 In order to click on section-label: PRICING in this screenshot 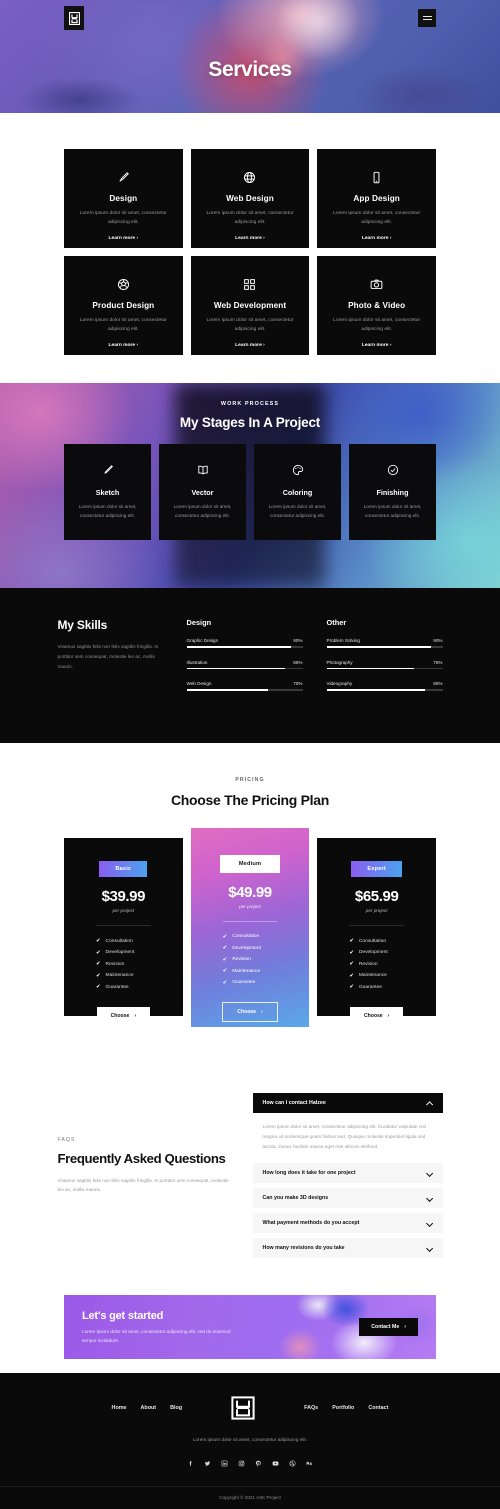, I will do `click(250, 779)`.